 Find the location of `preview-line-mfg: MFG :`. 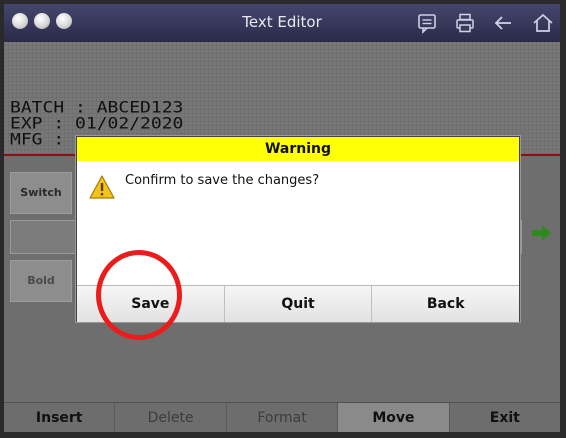

preview-line-mfg: MFG : is located at coordinates (37, 139).